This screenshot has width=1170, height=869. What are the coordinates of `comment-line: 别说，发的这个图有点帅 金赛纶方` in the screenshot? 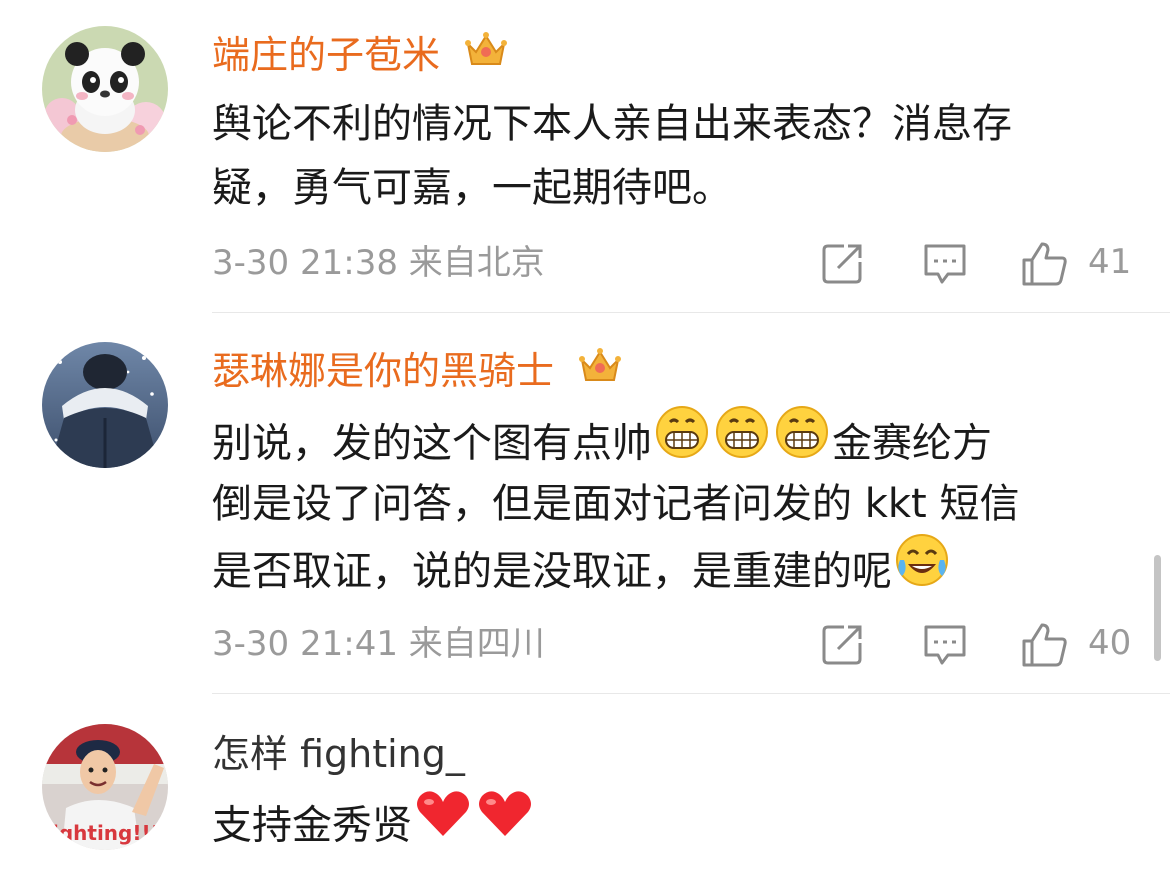 It's located at (677, 439).